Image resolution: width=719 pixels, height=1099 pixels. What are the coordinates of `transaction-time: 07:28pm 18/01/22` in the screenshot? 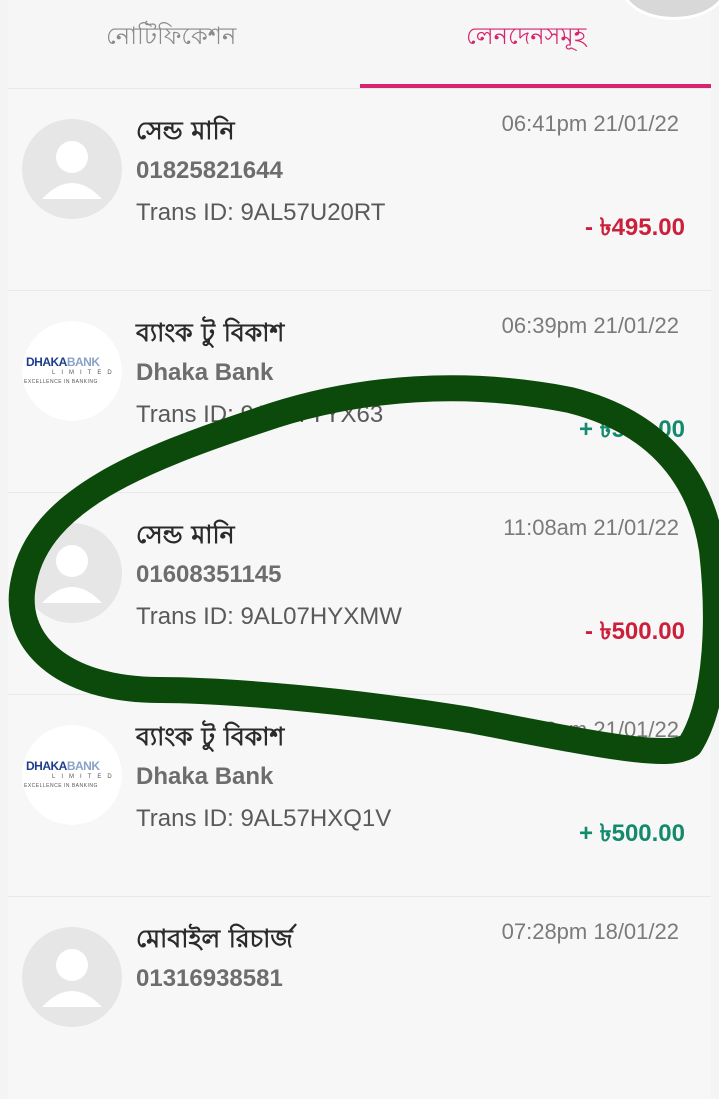 It's located at (590, 931).